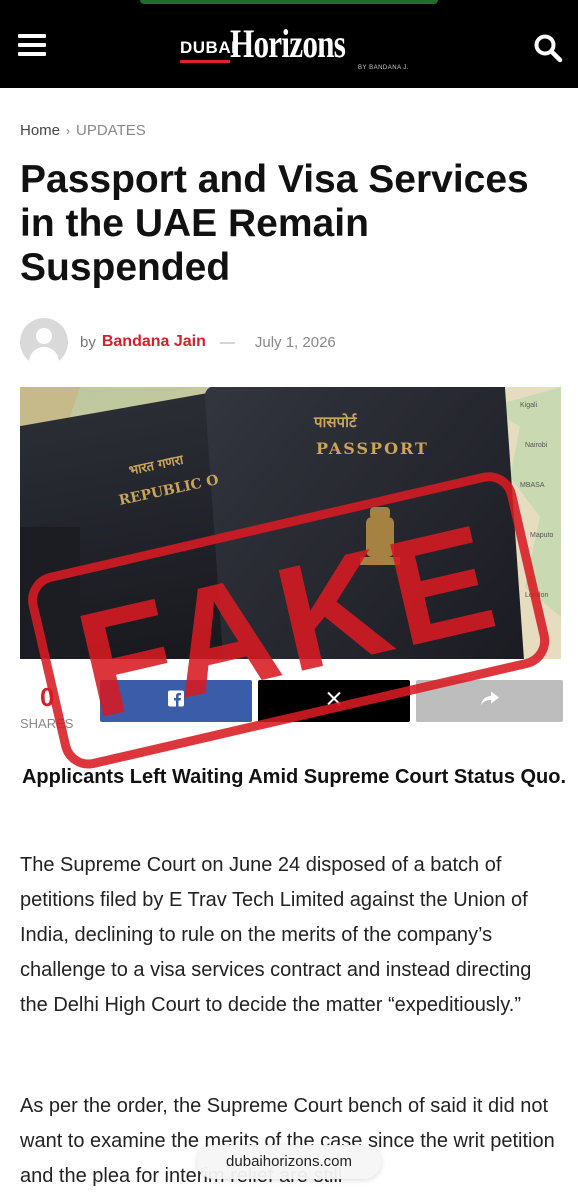 The image size is (578, 1200). Describe the element at coordinates (289, 2) in the screenshot. I see `status-strip` at that location.